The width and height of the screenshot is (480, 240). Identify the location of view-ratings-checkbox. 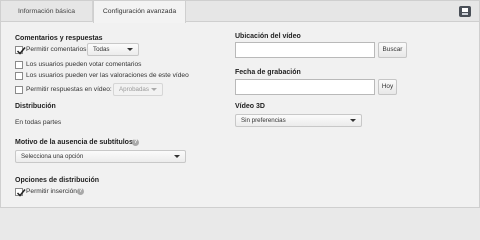
(19, 76).